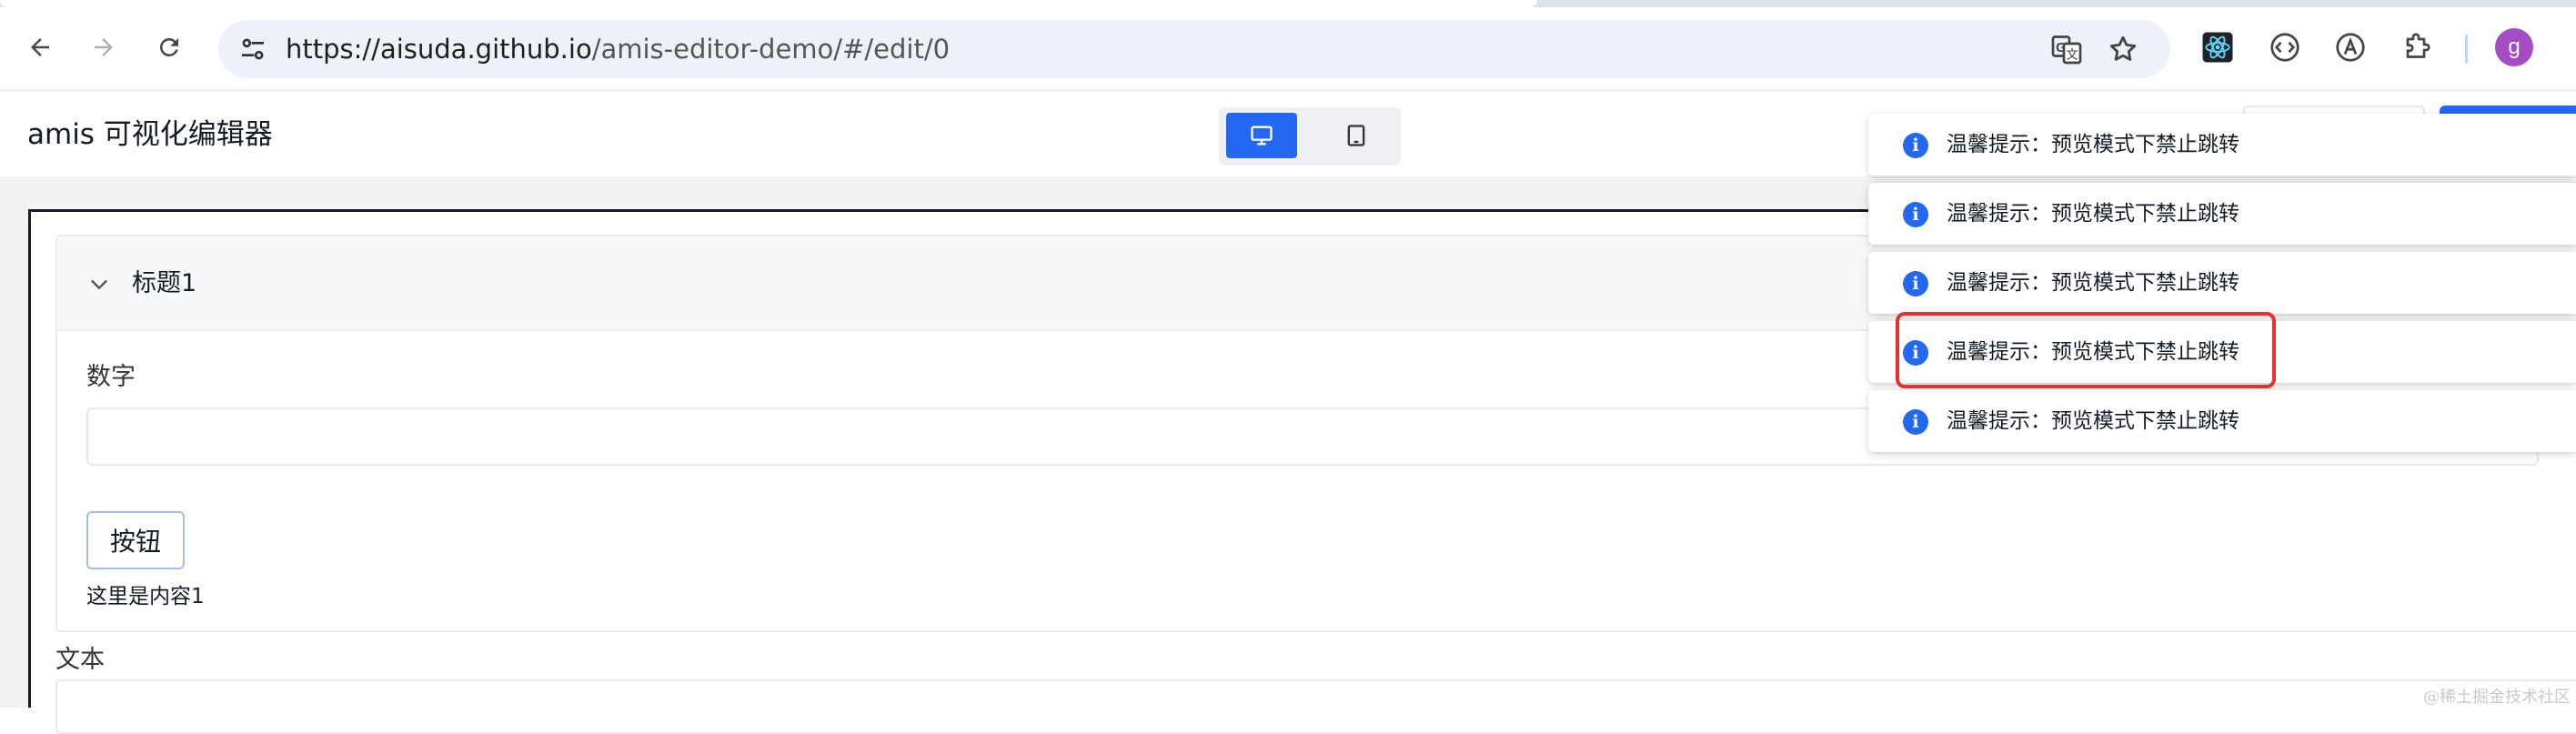 The image size is (2576, 734). What do you see at coordinates (135, 540) in the screenshot?
I see `preview-button: 按钮` at bounding box center [135, 540].